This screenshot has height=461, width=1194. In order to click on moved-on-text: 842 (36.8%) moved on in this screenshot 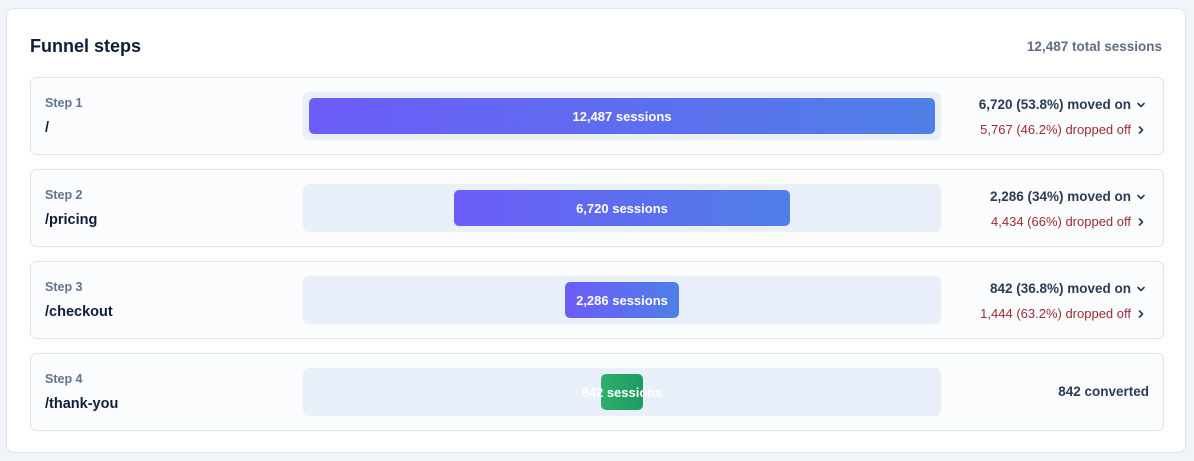, I will do `click(1060, 288)`.